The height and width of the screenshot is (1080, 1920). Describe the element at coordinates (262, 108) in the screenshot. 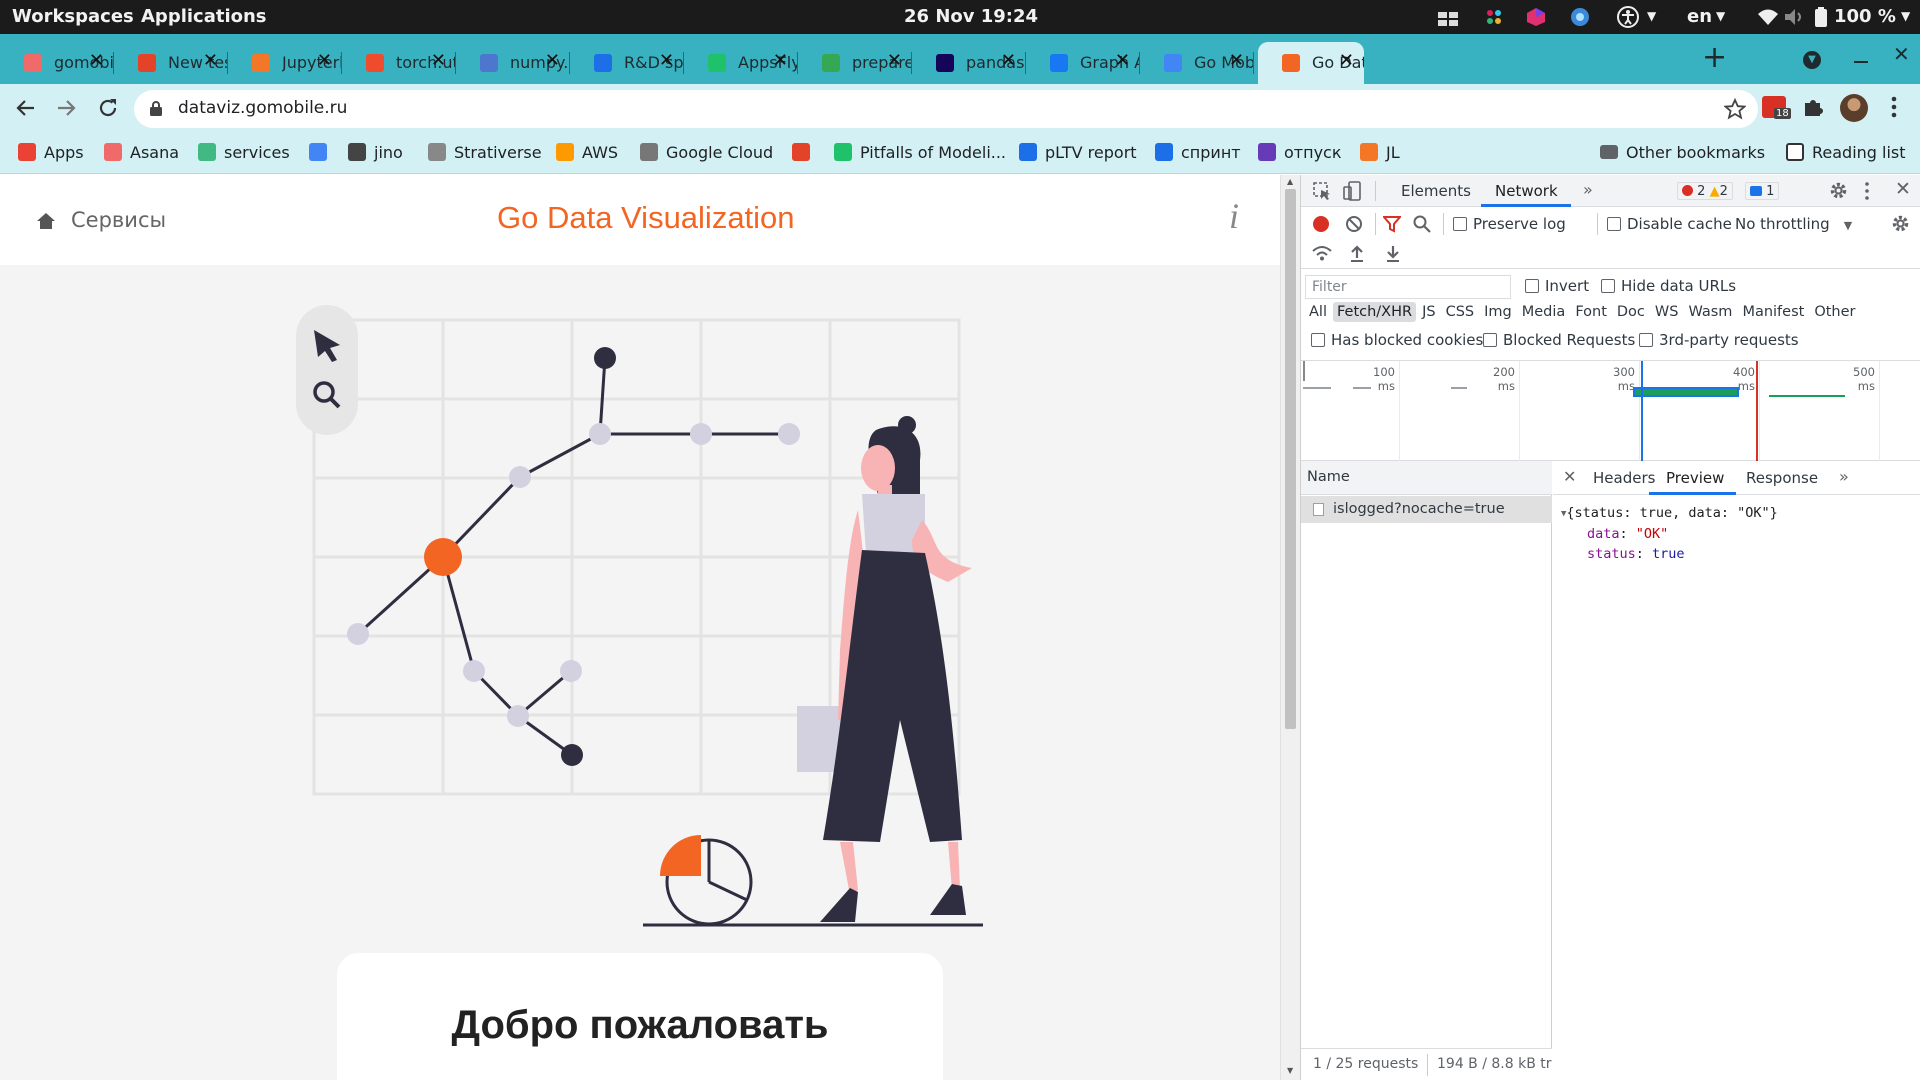

I see `url-text: dataviz.gomobile.ru` at that location.